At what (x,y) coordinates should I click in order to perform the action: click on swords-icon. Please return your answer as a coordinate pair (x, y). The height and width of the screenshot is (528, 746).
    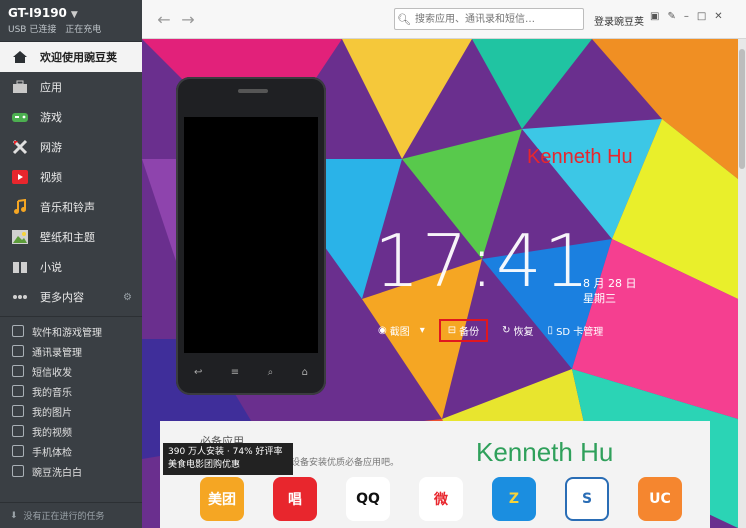
    Looking at the image, I should click on (20, 147).